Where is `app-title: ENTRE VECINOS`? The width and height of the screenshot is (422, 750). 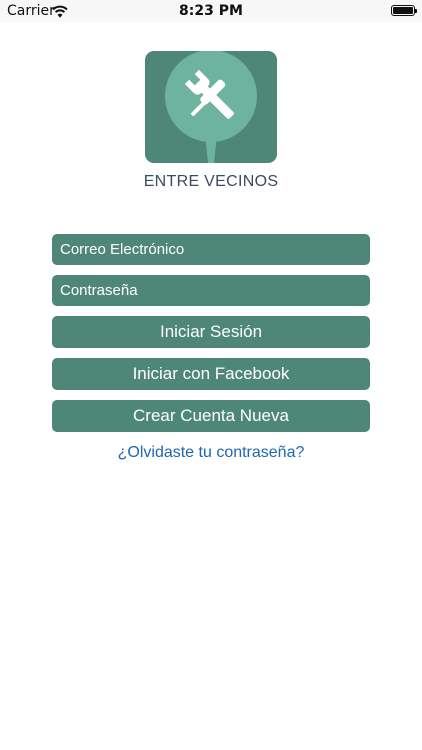
app-title: ENTRE VECINOS is located at coordinates (211, 181).